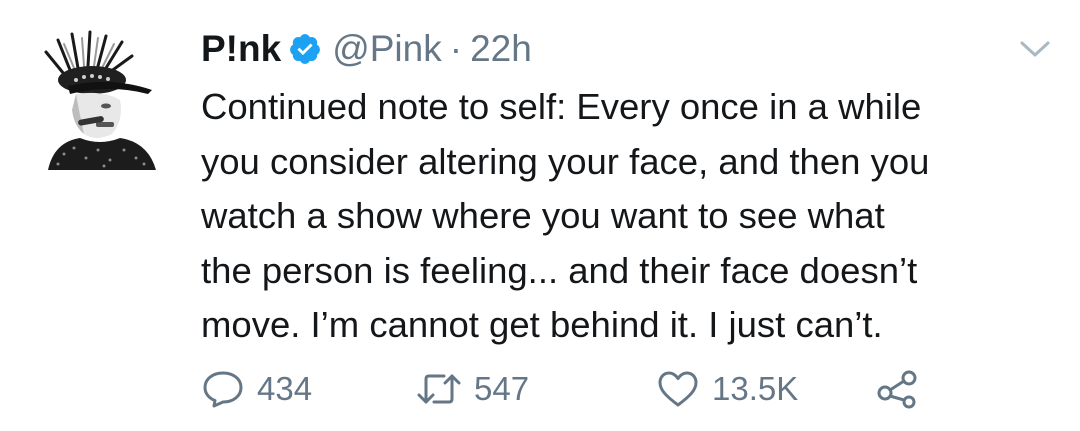 The image size is (1080, 431). I want to click on reply-count: 434, so click(285, 388).